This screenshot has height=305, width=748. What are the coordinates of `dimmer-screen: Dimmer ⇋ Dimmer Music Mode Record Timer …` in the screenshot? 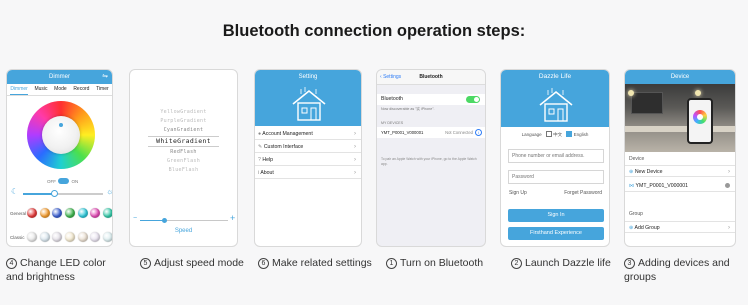 It's located at (59, 158).